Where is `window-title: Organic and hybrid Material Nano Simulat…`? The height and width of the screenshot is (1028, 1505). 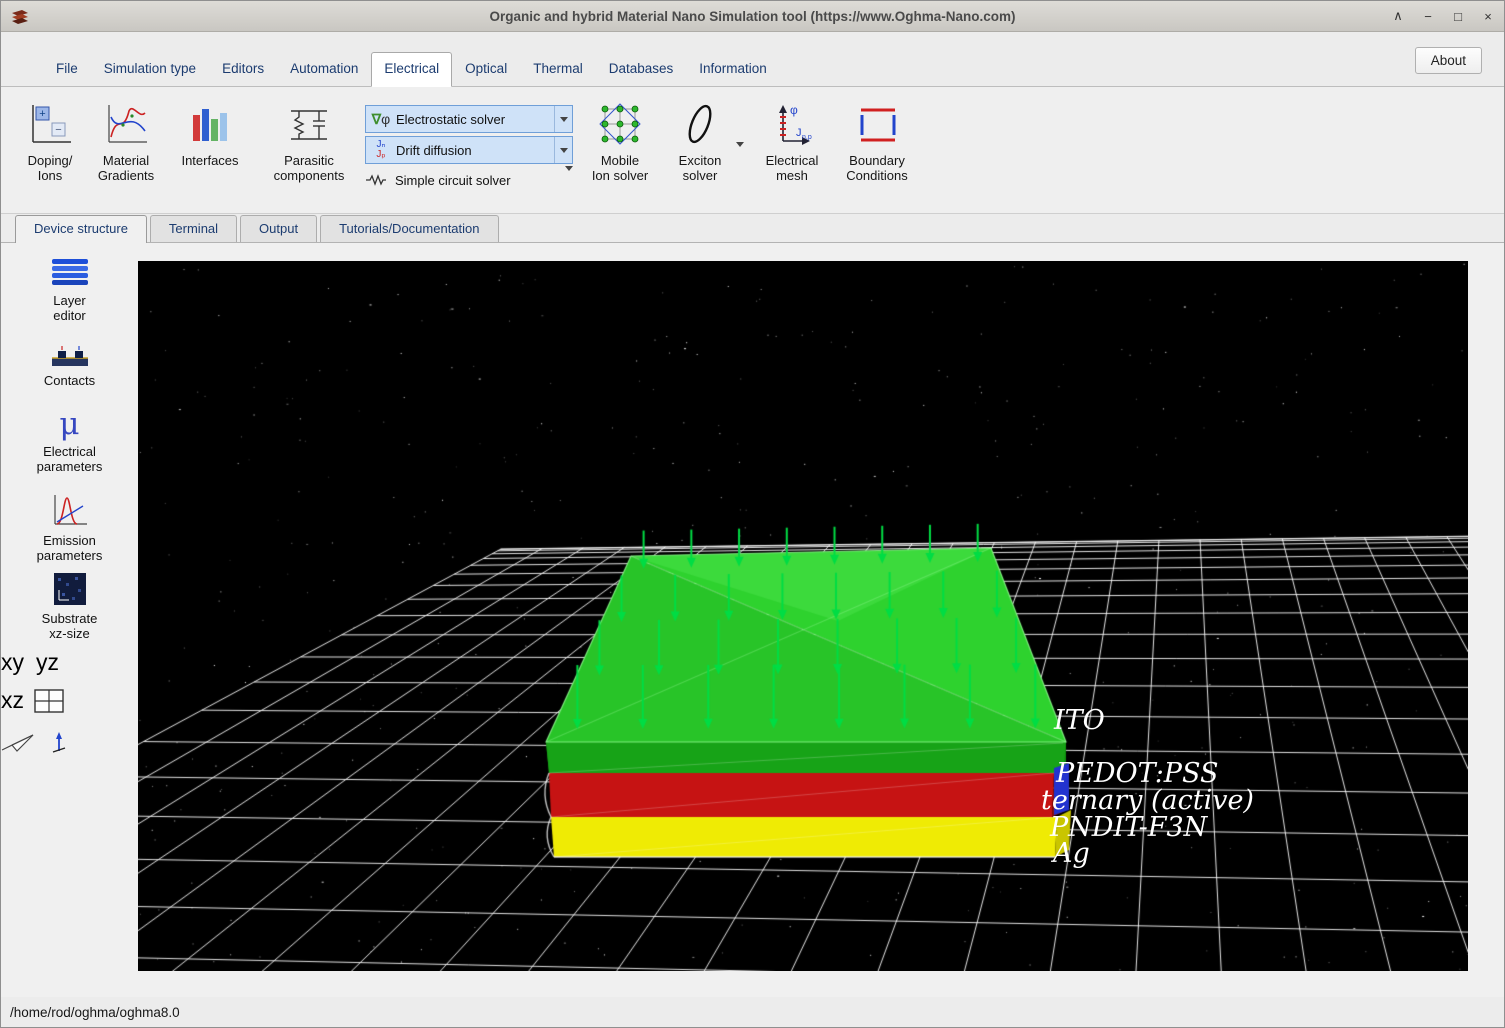
window-title: Organic and hybrid Material Nano Simulat… is located at coordinates (752, 16).